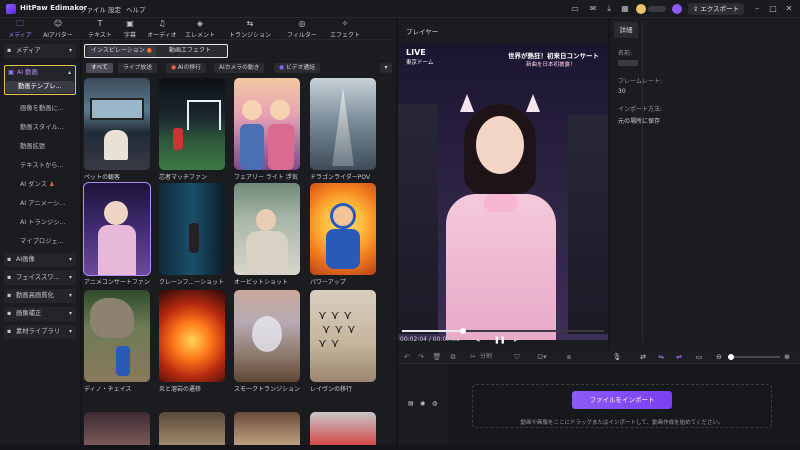 This screenshot has width=800, height=450. I want to click on lock-icon: ◍, so click(434, 403).